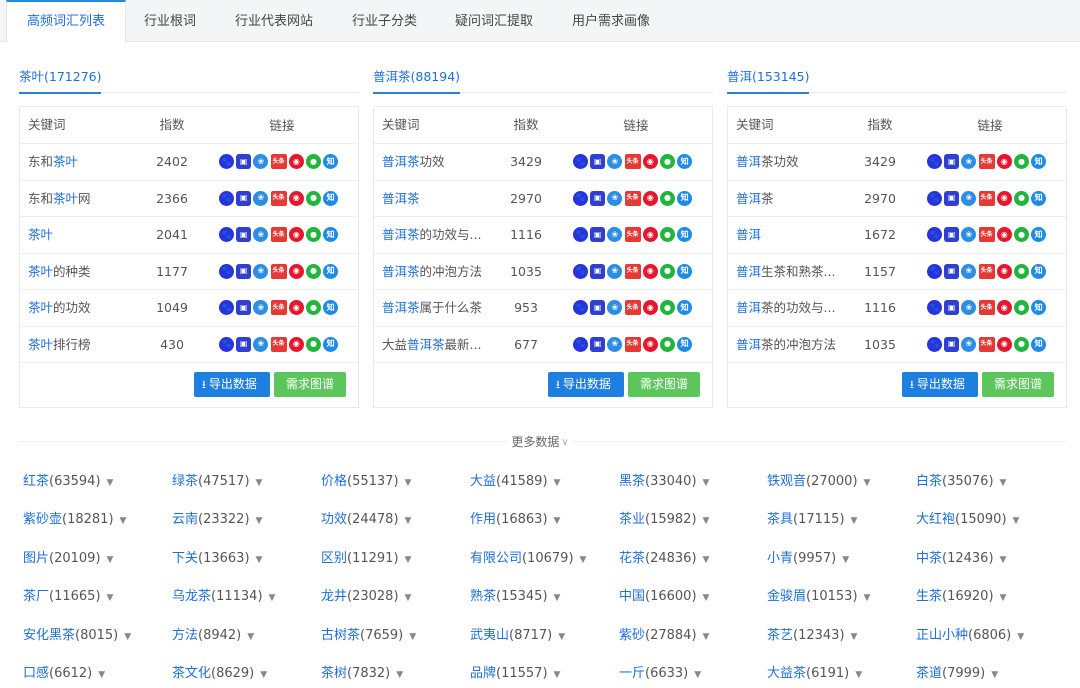 The width and height of the screenshot is (1080, 688). Describe the element at coordinates (66, 21) in the screenshot. I see `tab-high-frequency-words: 高频词汇列表` at that location.